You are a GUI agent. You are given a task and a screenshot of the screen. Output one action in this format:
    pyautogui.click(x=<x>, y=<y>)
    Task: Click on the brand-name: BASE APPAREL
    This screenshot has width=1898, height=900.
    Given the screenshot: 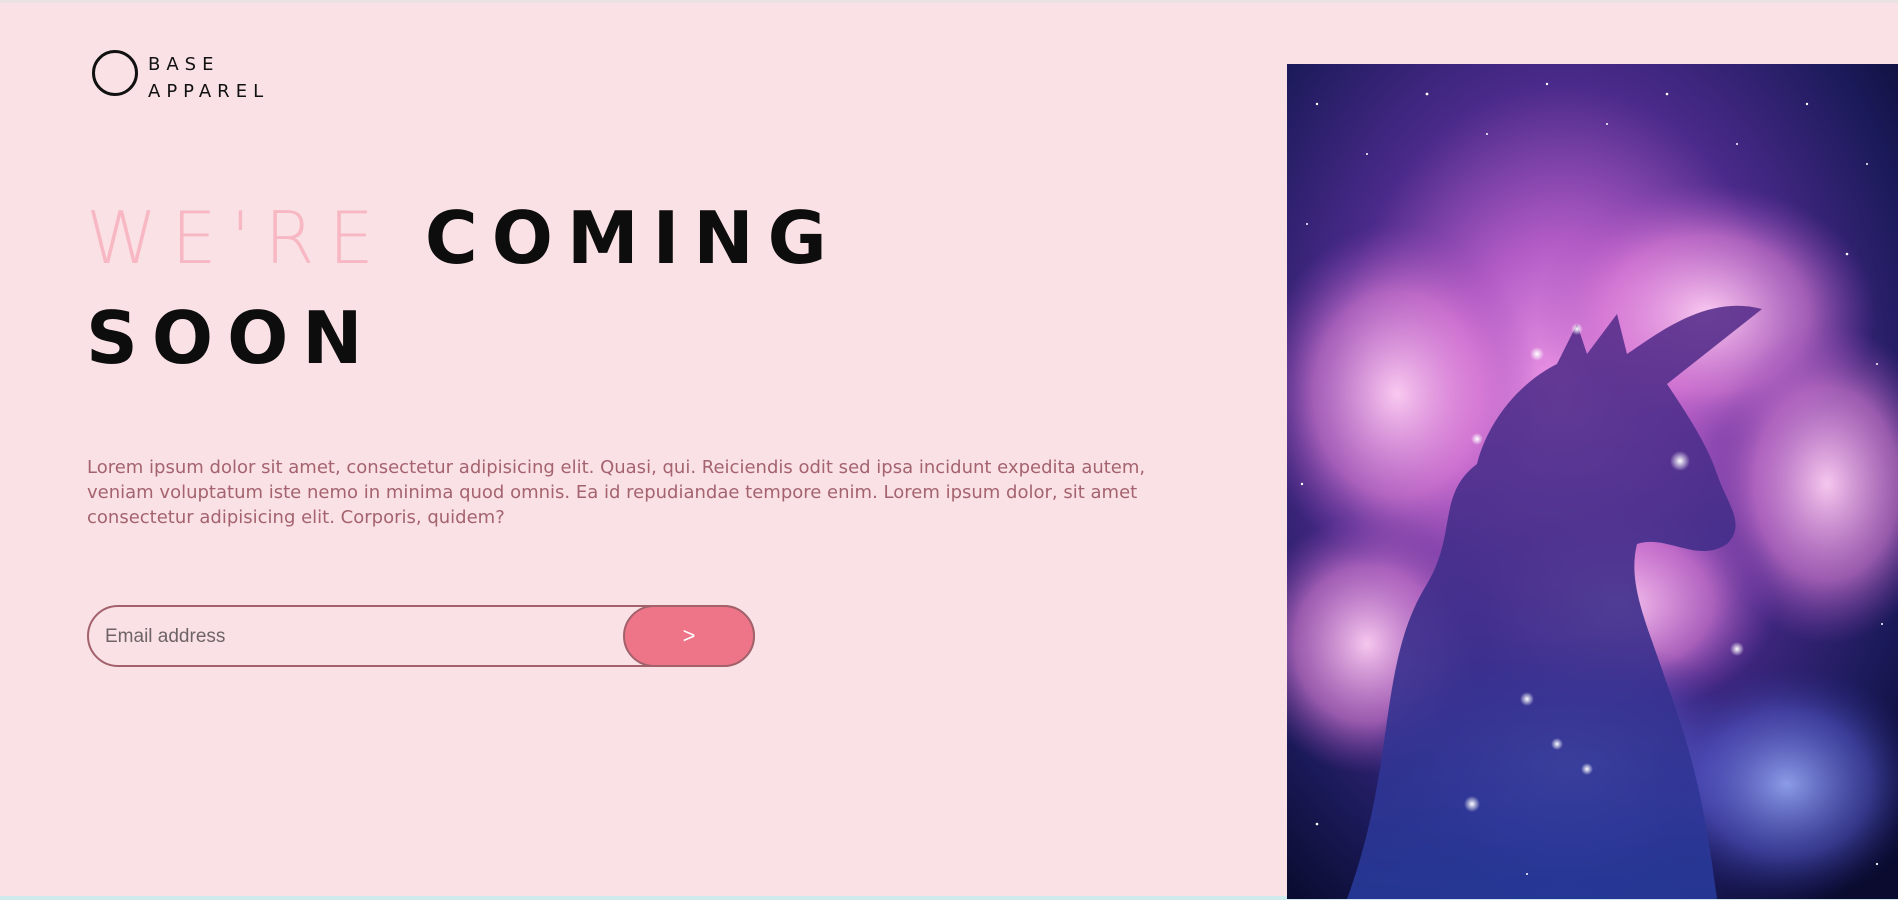 What is the action you would take?
    pyautogui.click(x=208, y=78)
    